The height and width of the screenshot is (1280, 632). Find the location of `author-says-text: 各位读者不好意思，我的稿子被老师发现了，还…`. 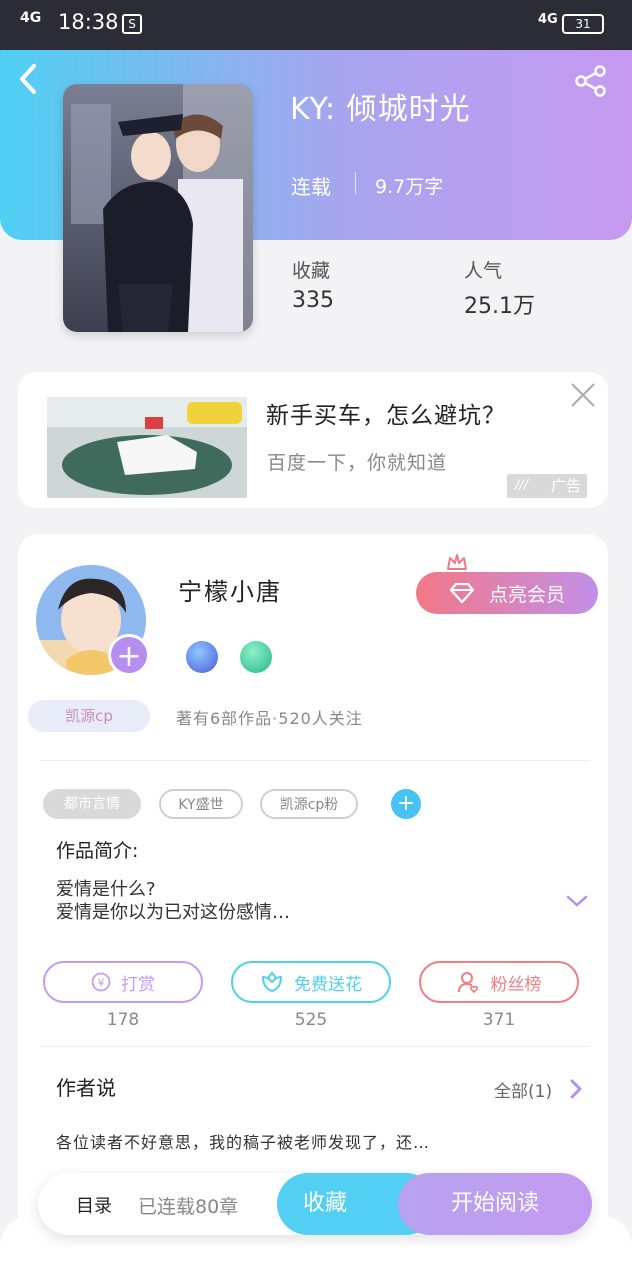

author-says-text: 各位读者不好意思，我的稿子被老师发现了，还… is located at coordinates (243, 1141).